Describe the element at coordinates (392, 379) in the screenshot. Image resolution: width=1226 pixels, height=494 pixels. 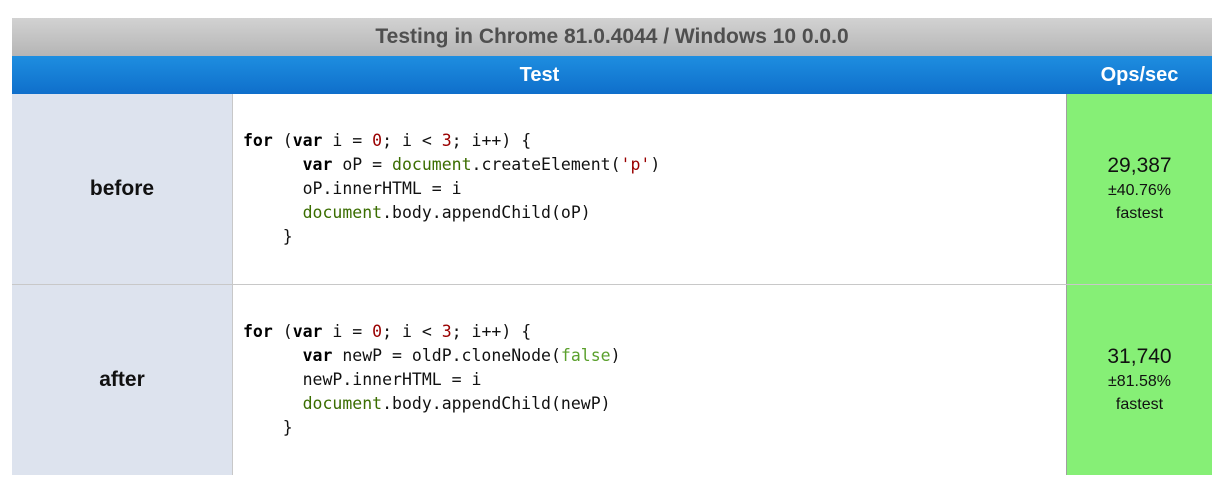
I see `code-text: newP.innerHTML = i` at that location.